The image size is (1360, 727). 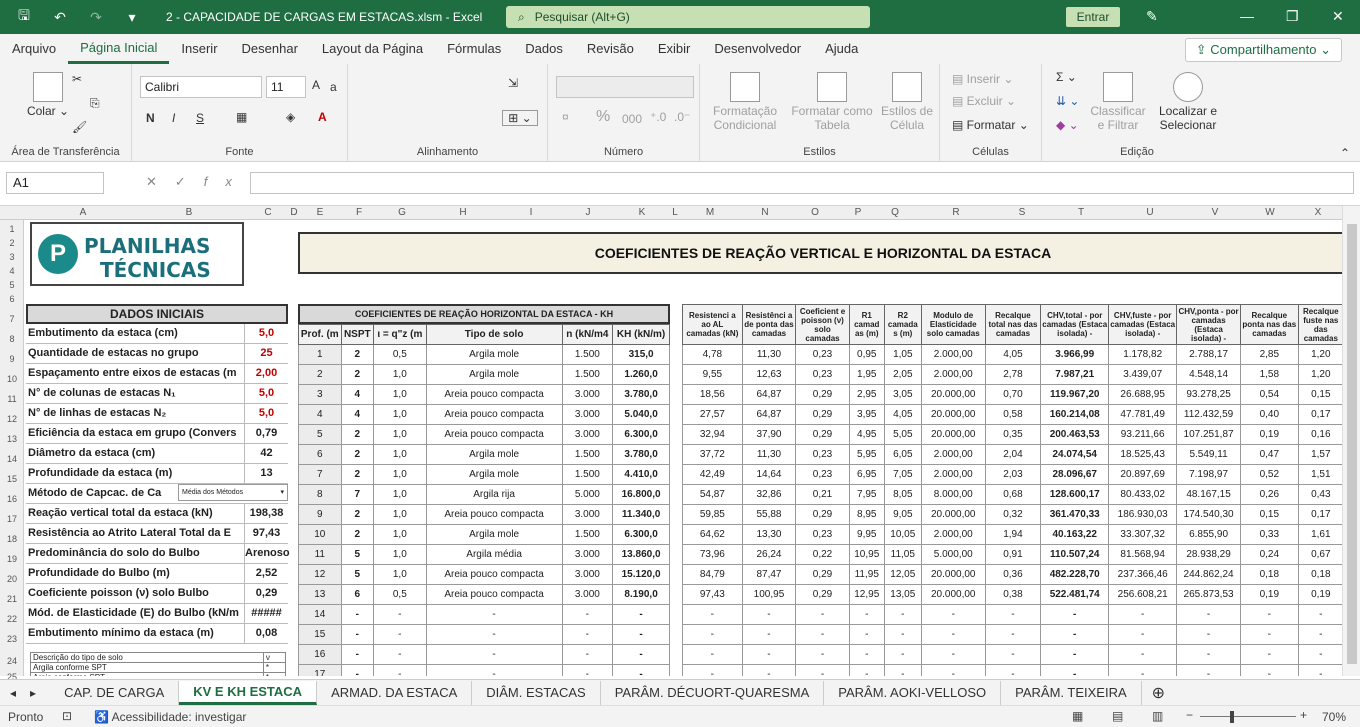 I want to click on kv-cell: 0,67, so click(x=1319, y=554).